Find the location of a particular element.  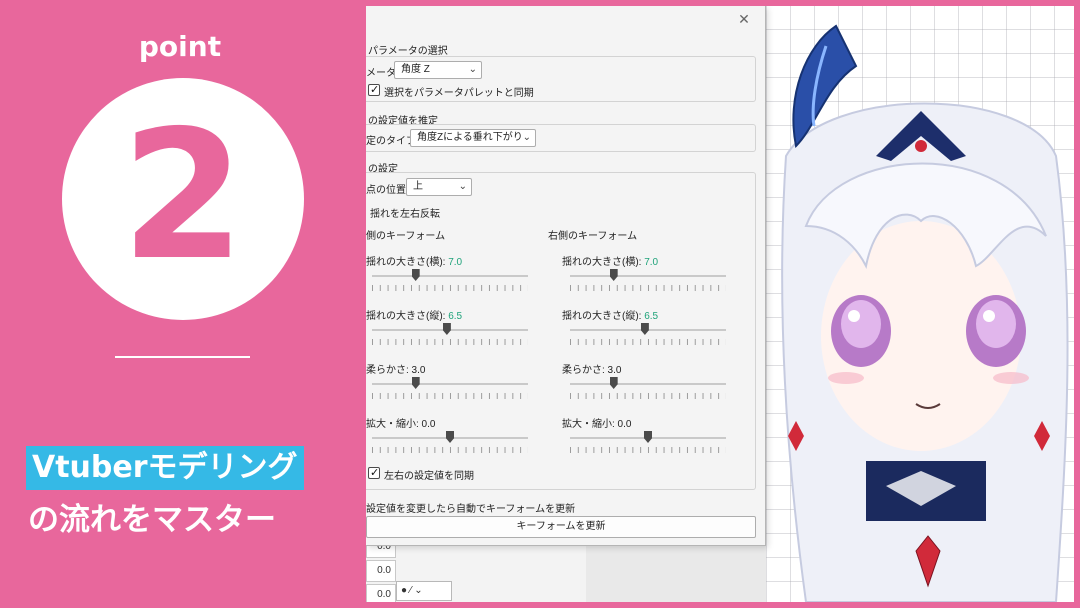

type-label: 定のタイプ is located at coordinates (391, 141).